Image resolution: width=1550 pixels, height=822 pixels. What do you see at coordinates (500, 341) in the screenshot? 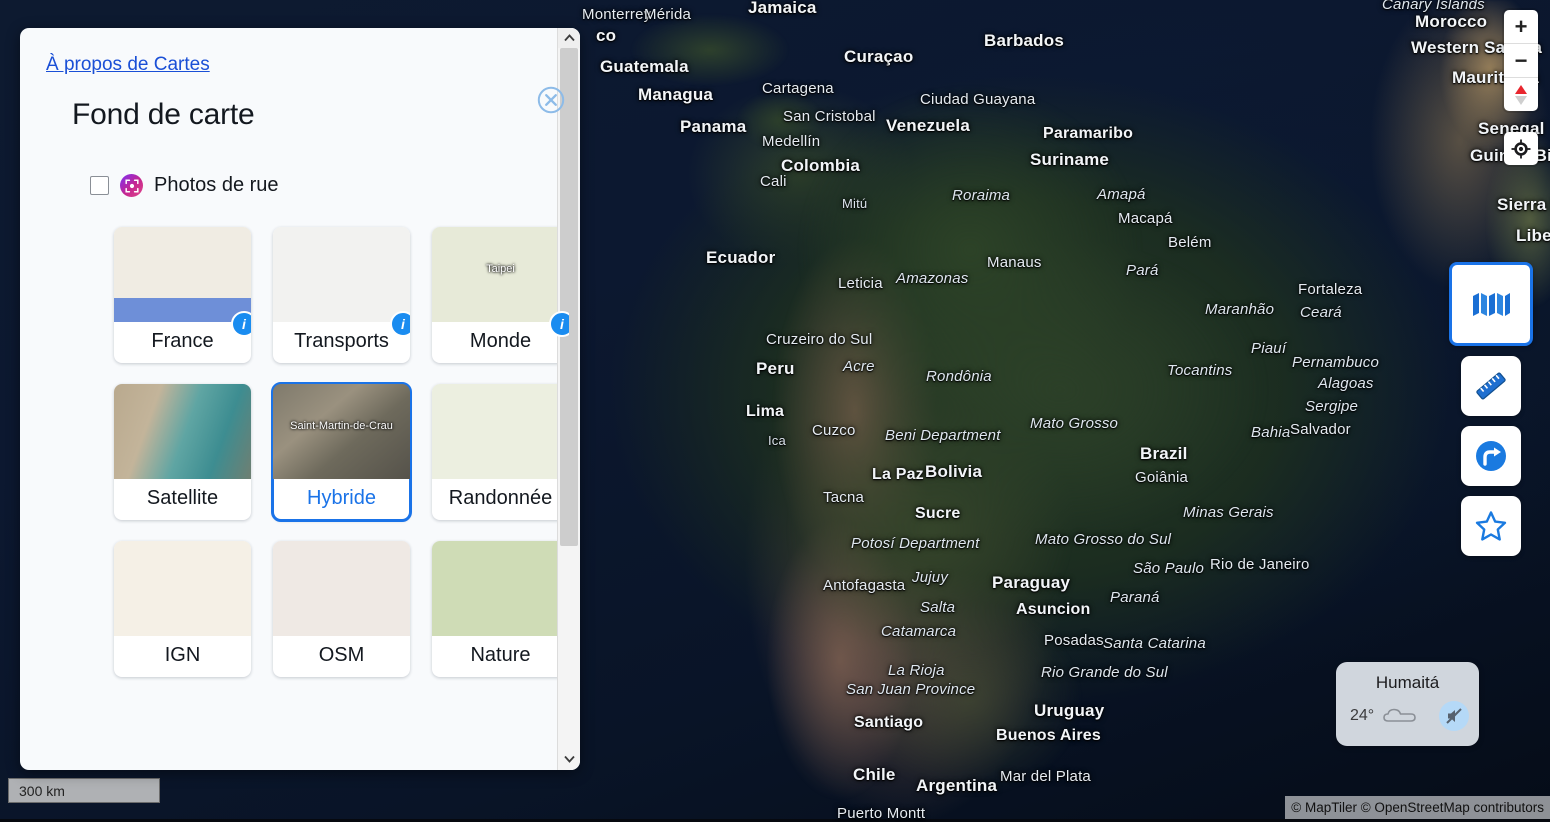
I see `basemap-card-label: Monde` at bounding box center [500, 341].